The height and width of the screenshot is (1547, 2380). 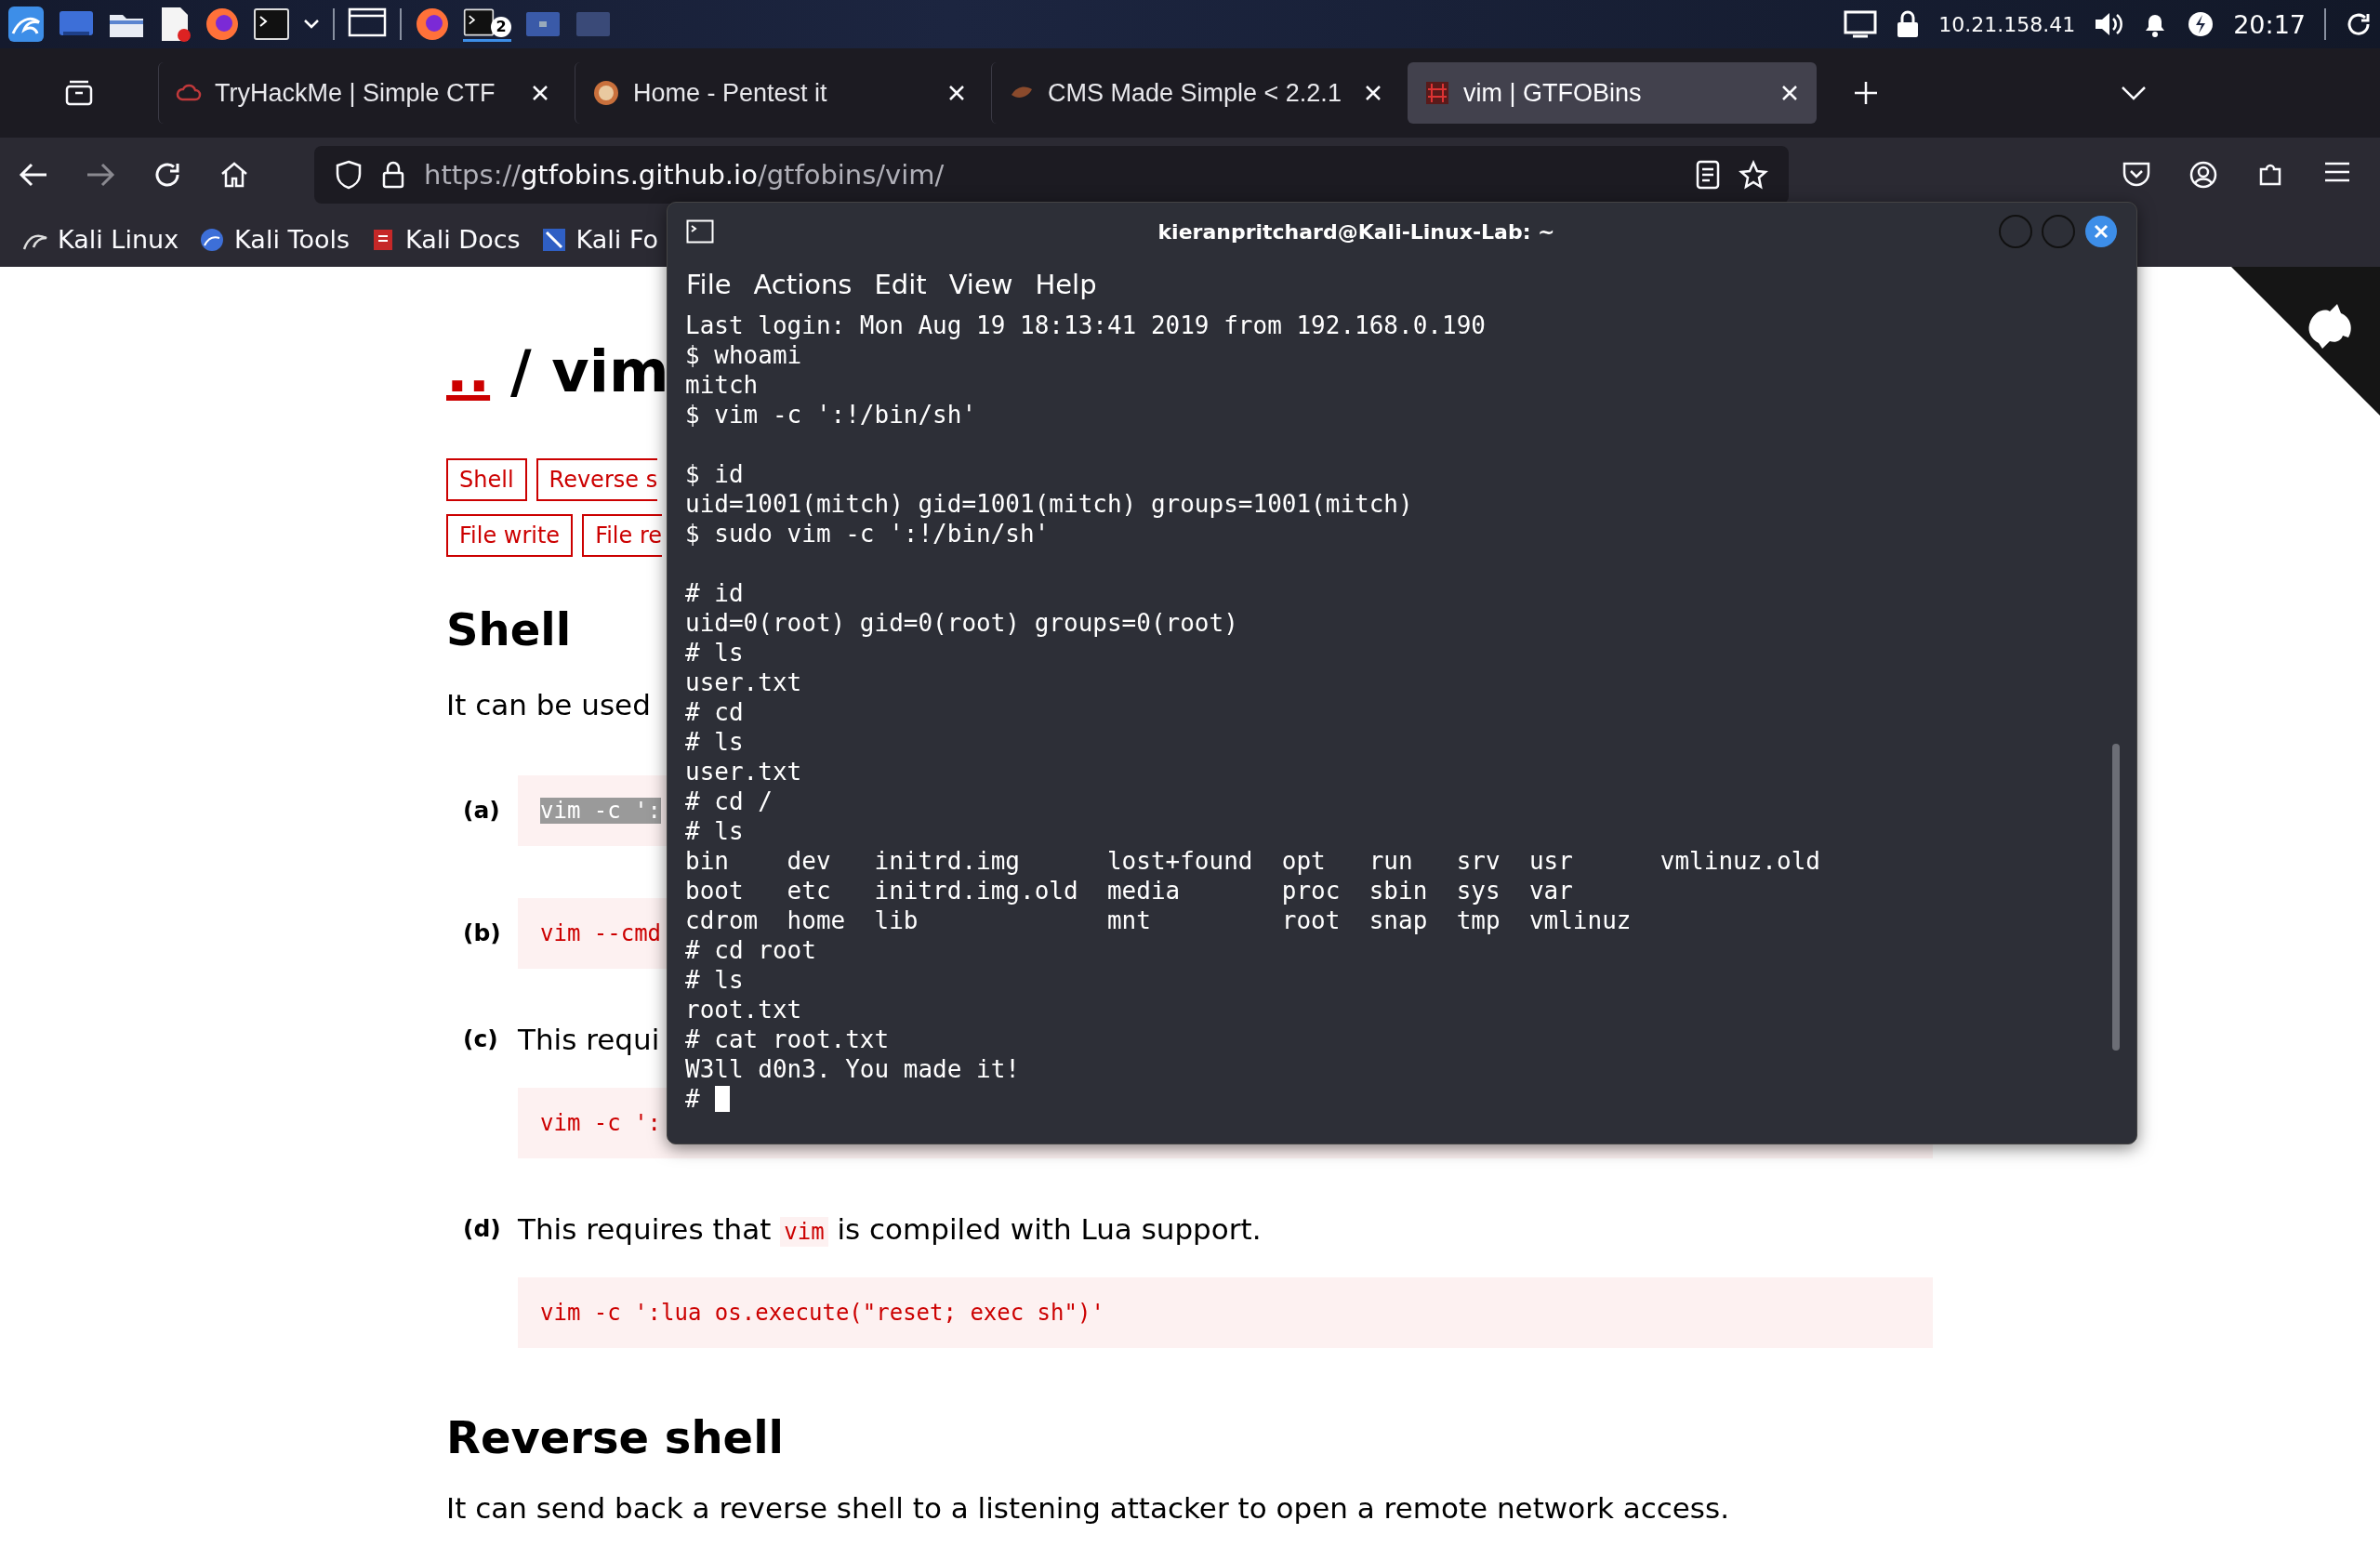 What do you see at coordinates (1195, 93) in the screenshot?
I see `browser-tab: CMS Made Simple < 2.2.1` at bounding box center [1195, 93].